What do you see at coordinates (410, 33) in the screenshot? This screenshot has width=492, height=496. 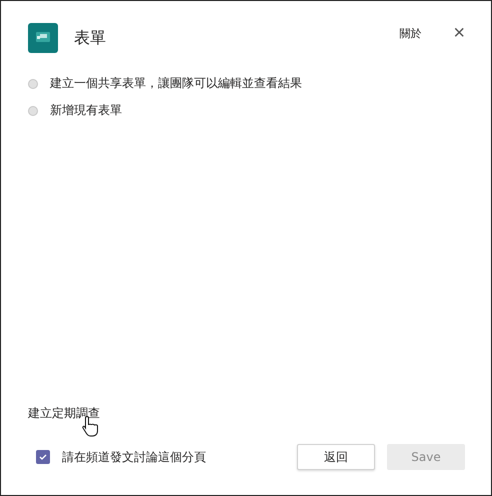 I see `about-link: 關於` at bounding box center [410, 33].